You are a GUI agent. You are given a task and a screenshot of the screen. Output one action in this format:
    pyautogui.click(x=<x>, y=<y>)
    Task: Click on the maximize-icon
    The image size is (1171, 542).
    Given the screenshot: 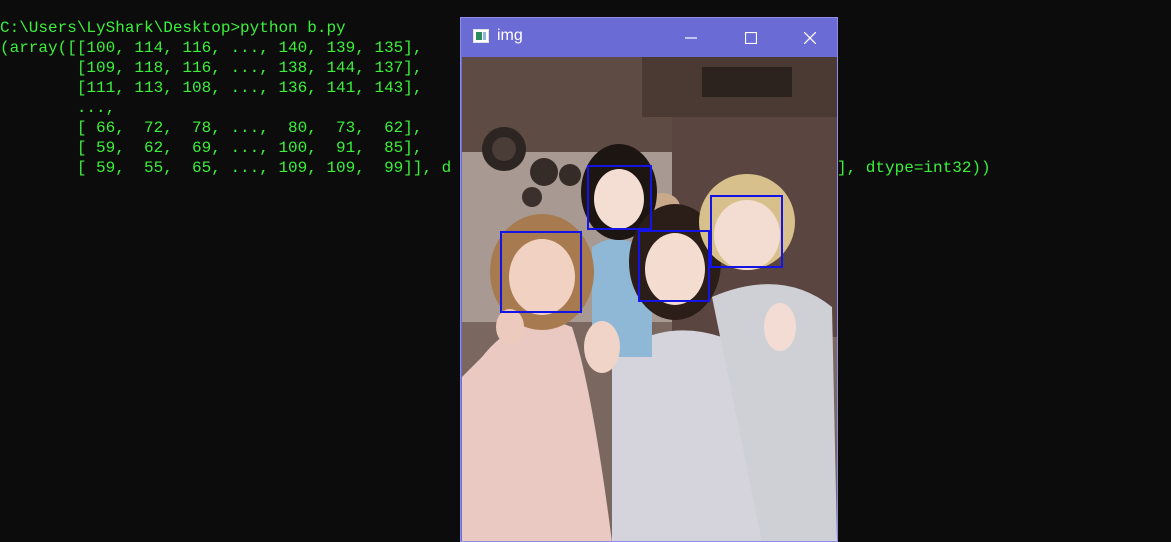 What is the action you would take?
    pyautogui.click(x=751, y=38)
    